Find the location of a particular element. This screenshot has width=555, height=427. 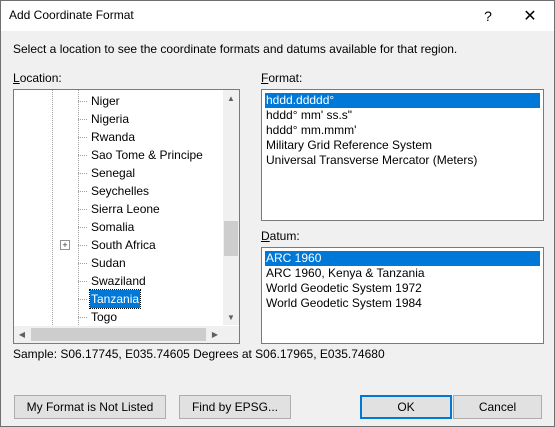

scroll-up-arrow-icon: ▲ is located at coordinates (231, 98).